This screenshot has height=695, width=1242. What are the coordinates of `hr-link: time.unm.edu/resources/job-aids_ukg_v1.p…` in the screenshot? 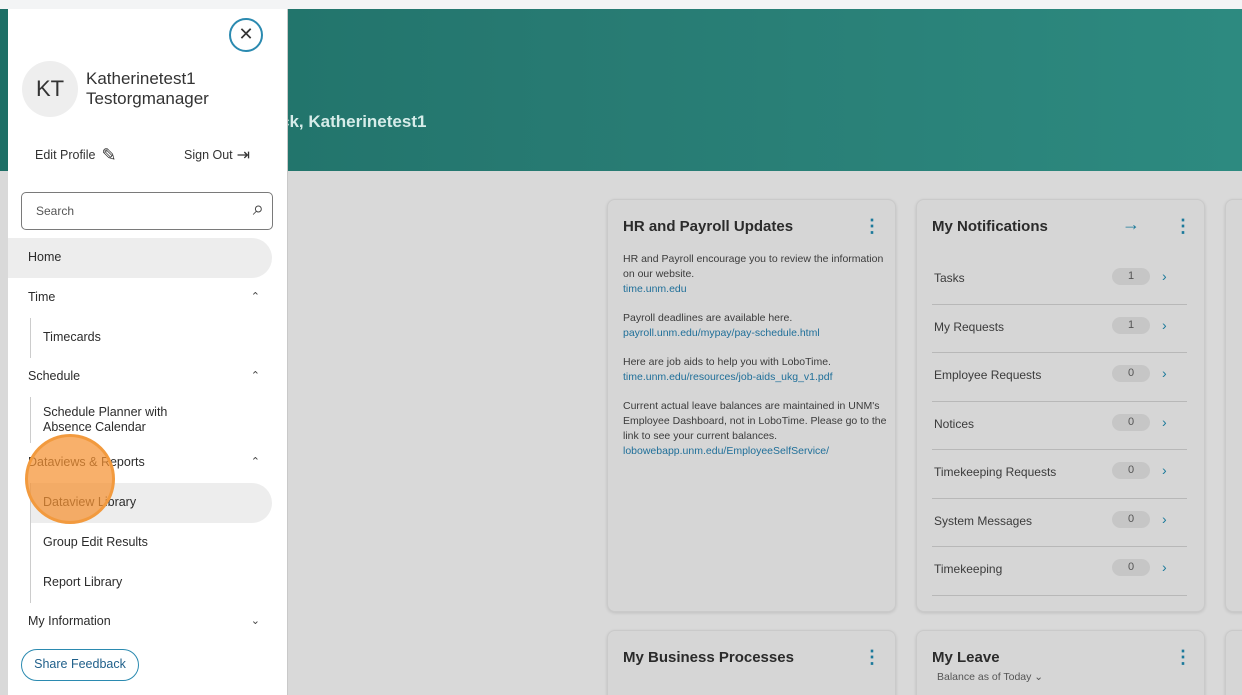 It's located at (755, 377).